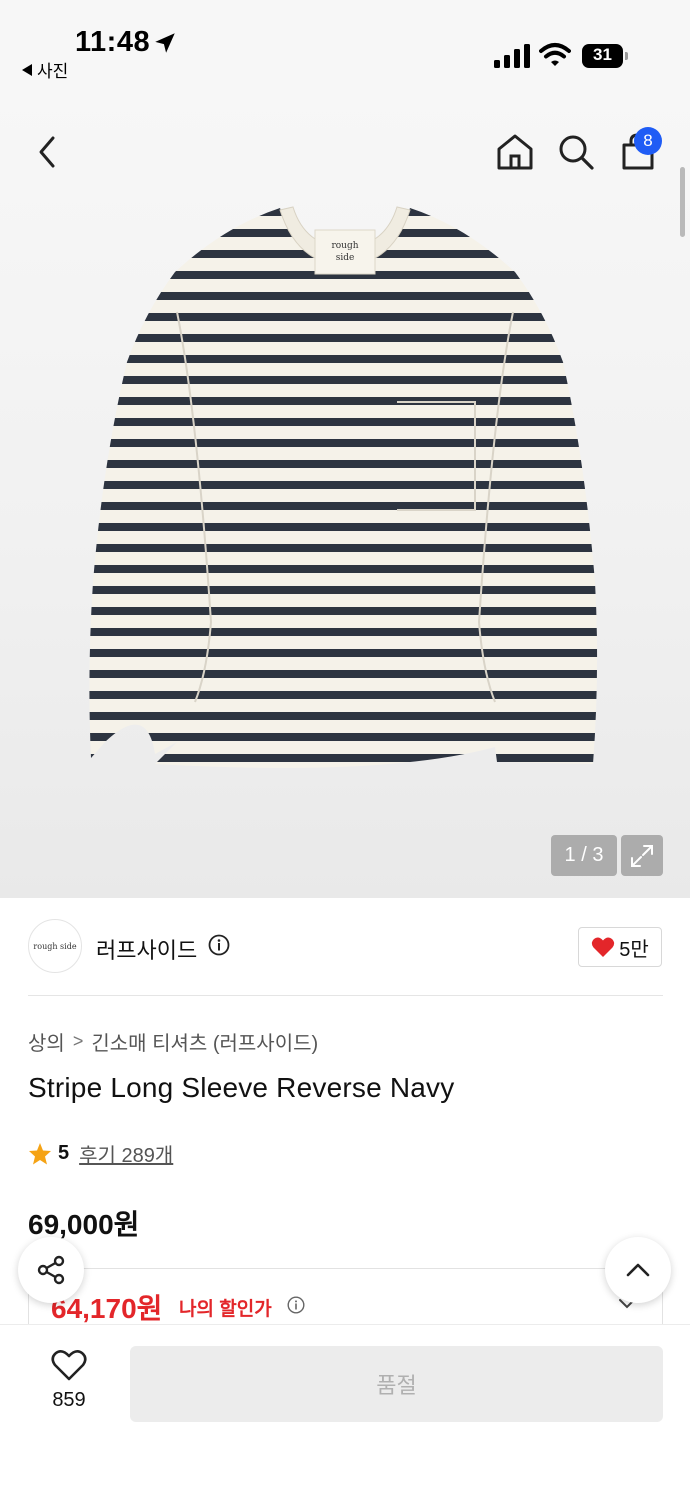 The height and width of the screenshot is (1500, 690). I want to click on status-time: 11:48, so click(113, 42).